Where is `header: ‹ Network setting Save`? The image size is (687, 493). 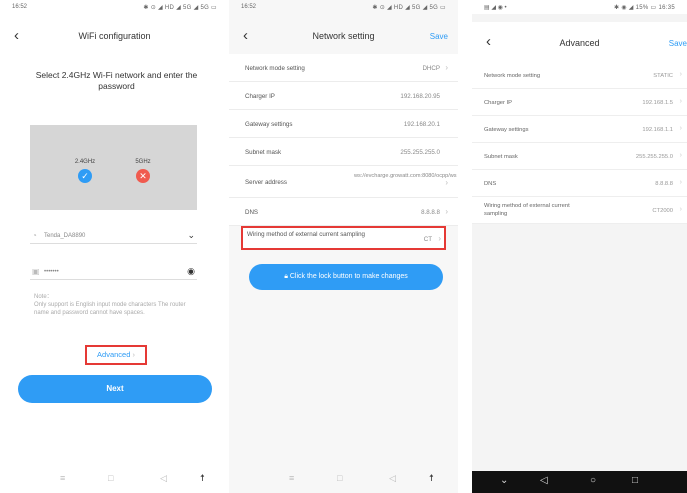
header: ‹ Network setting Save is located at coordinates (343, 37).